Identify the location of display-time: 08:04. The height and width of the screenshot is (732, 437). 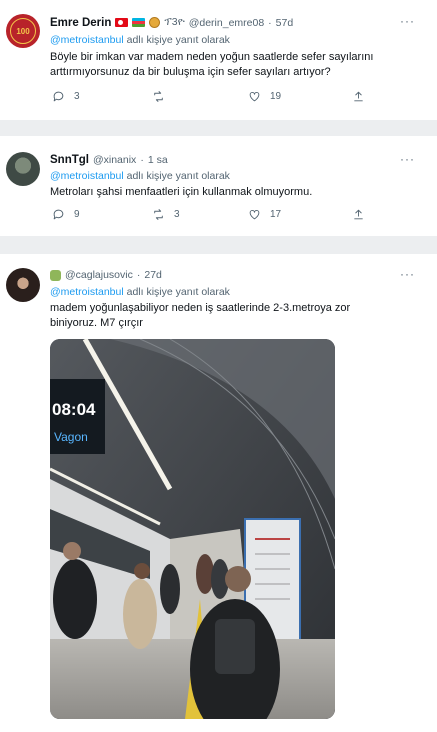
(74, 409).